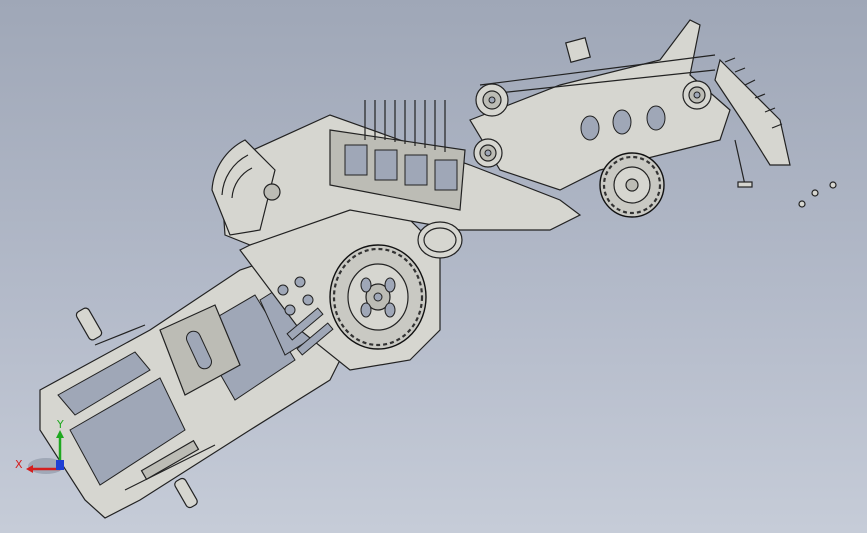 Image resolution: width=867 pixels, height=533 pixels. What do you see at coordinates (817, 194) in the screenshot?
I see `loose-parts` at bounding box center [817, 194].